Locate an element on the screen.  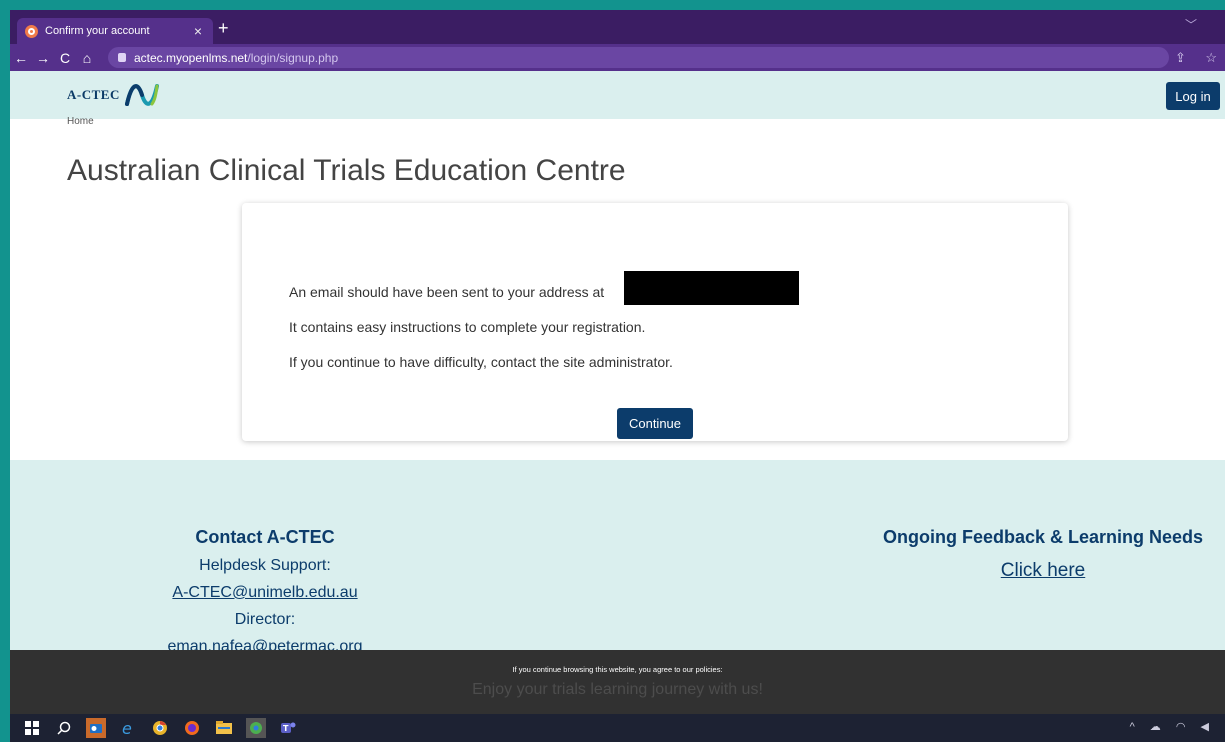
bookmark-star-icon: ☆ is located at coordinates (1211, 58).